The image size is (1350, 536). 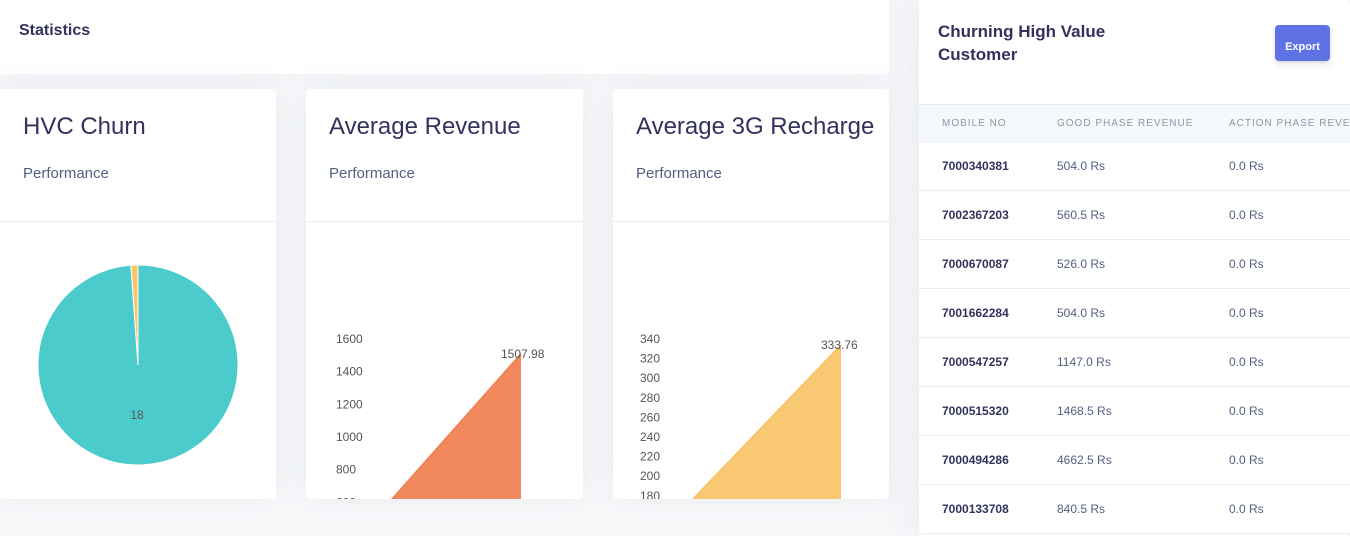 I want to click on card-title: Average 3G Recharge, so click(x=755, y=126).